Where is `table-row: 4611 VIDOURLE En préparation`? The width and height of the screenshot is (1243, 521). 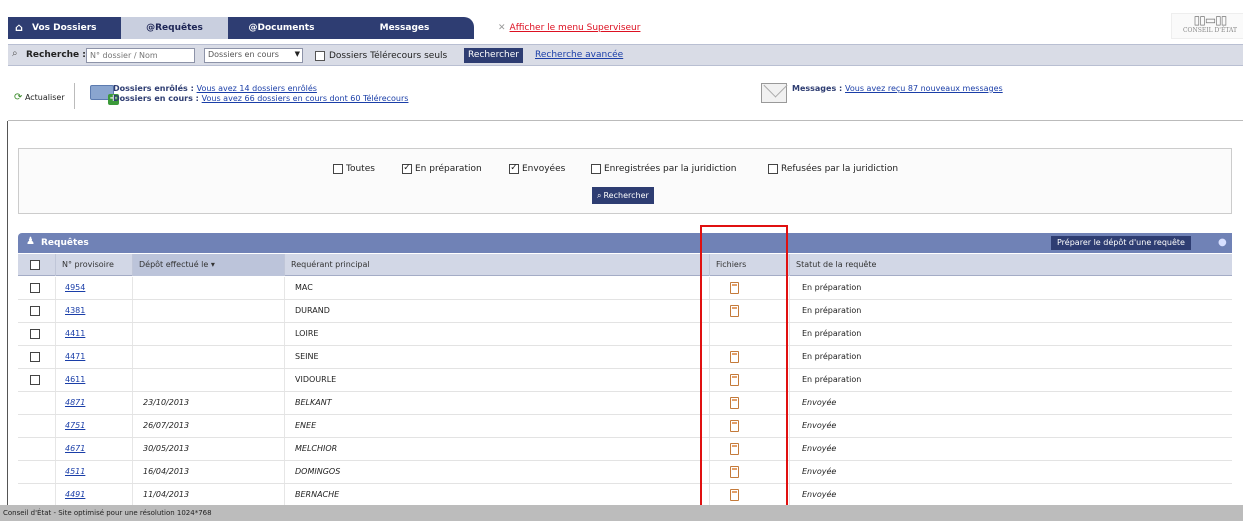
table-row: 4611 VIDOURLE En préparation is located at coordinates (625, 380).